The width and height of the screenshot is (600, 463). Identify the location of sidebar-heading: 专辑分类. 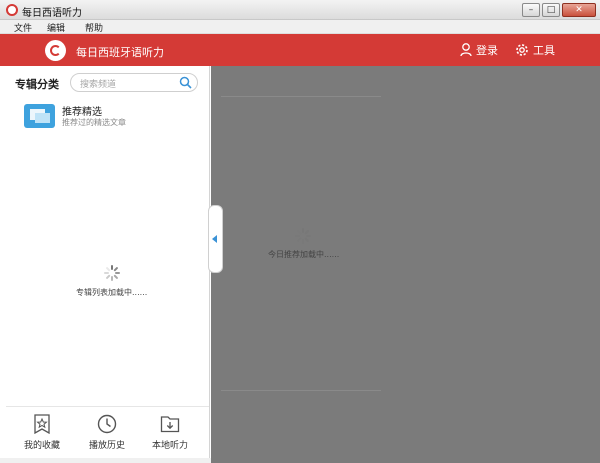
(37, 84).